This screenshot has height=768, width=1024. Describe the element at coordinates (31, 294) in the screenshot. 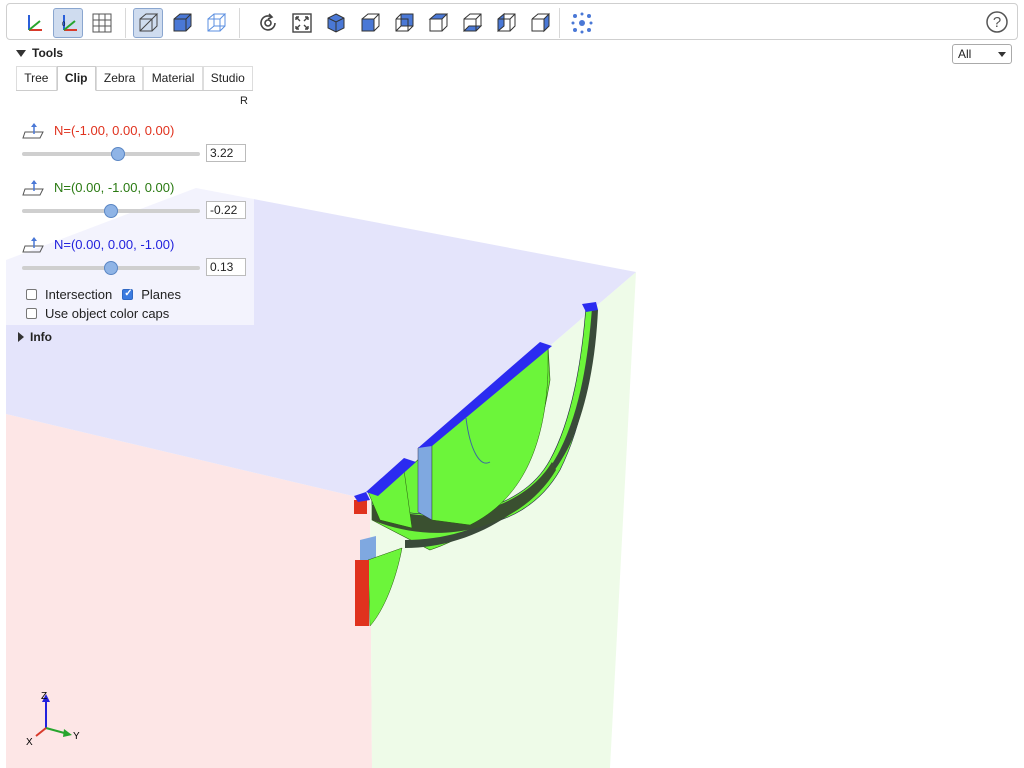

I see `intersection-checkbox` at that location.